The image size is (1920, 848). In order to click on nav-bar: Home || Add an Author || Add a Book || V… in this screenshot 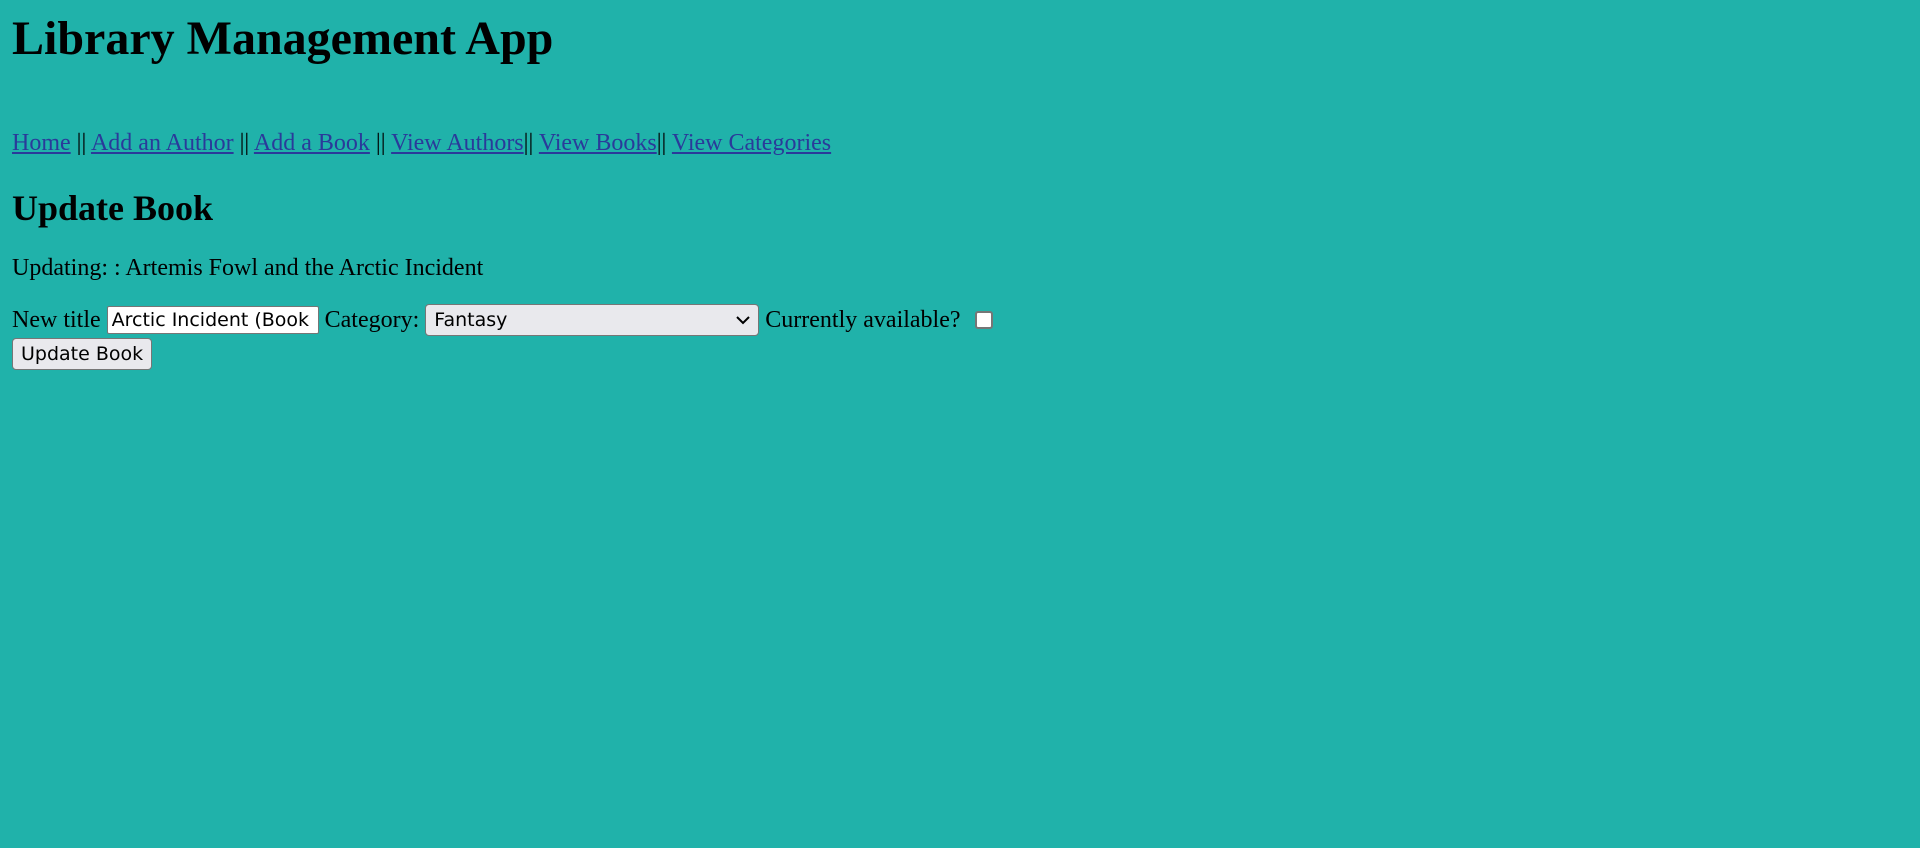, I will do `click(960, 143)`.